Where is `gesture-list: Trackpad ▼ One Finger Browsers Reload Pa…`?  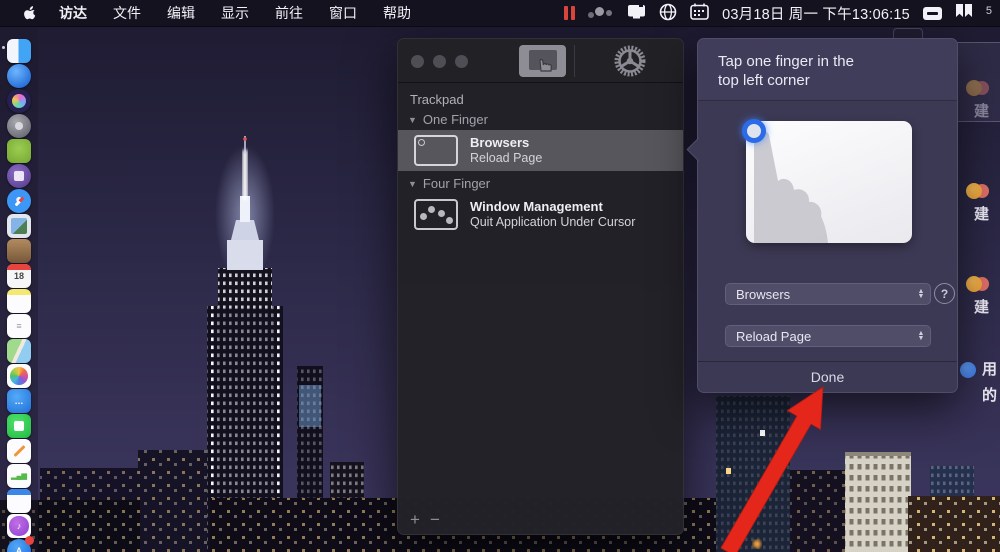 gesture-list: Trackpad ▼ One Finger Browsers Reload Pa… is located at coordinates (540, 163).